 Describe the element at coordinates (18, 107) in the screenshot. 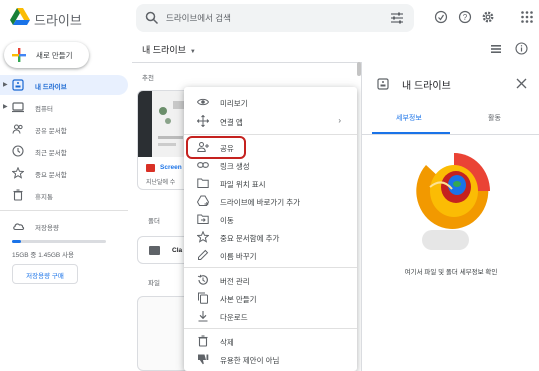

I see `computer-icon` at that location.